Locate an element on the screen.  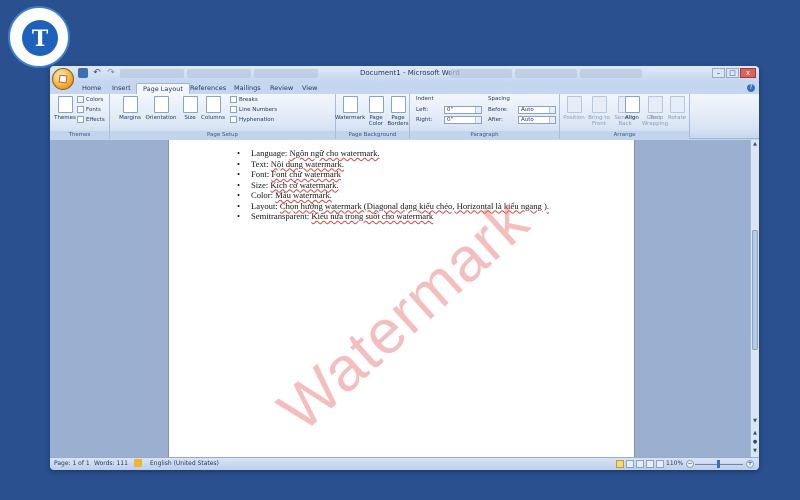
vertical-scrollbar: ▲ ▼ ▲ ● ▼ is located at coordinates (754, 298).